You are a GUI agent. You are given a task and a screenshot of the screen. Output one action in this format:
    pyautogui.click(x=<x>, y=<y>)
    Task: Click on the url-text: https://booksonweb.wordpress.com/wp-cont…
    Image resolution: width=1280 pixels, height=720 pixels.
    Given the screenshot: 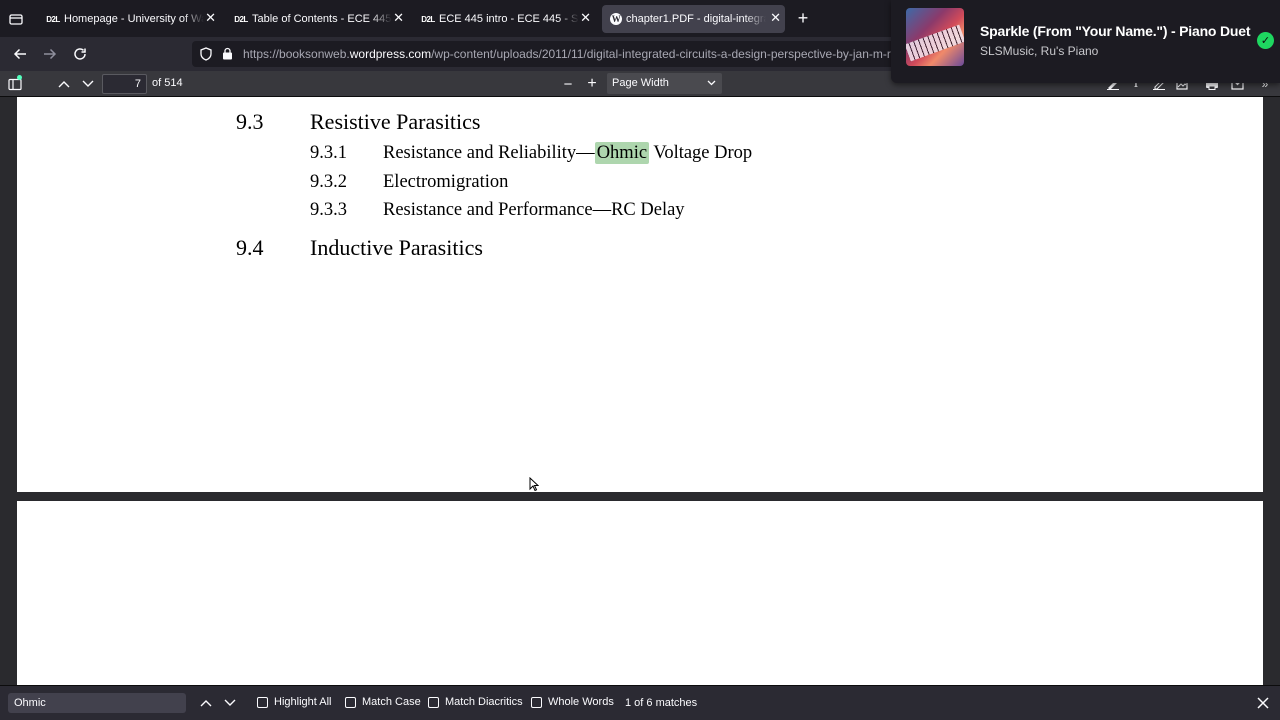 What is the action you would take?
    pyautogui.click(x=573, y=54)
    